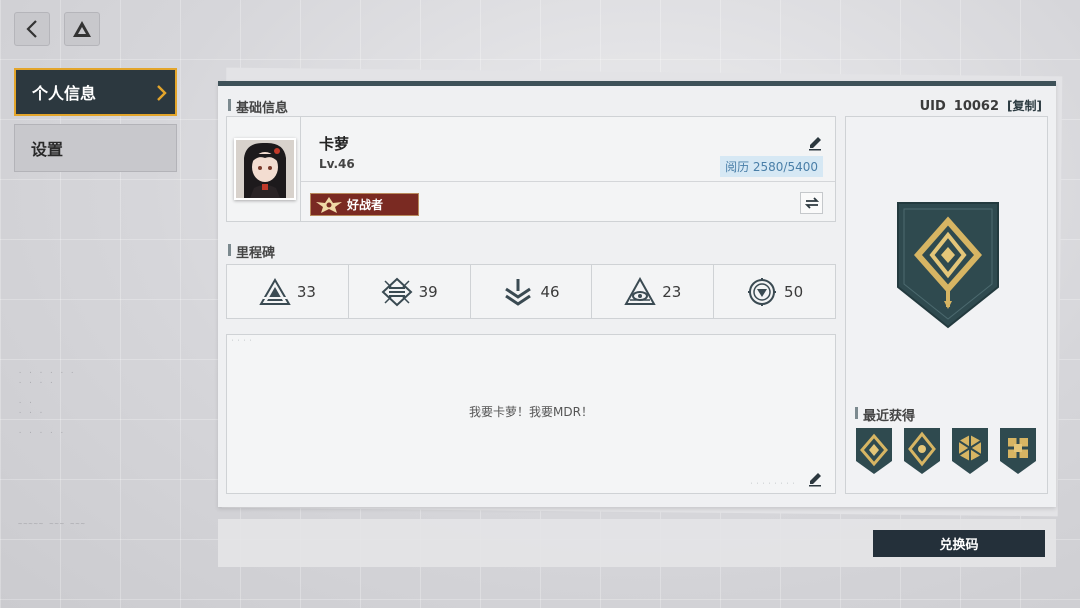 The image size is (1080, 608). Describe the element at coordinates (976, 106) in the screenshot. I see `uid-value: 10062` at that location.